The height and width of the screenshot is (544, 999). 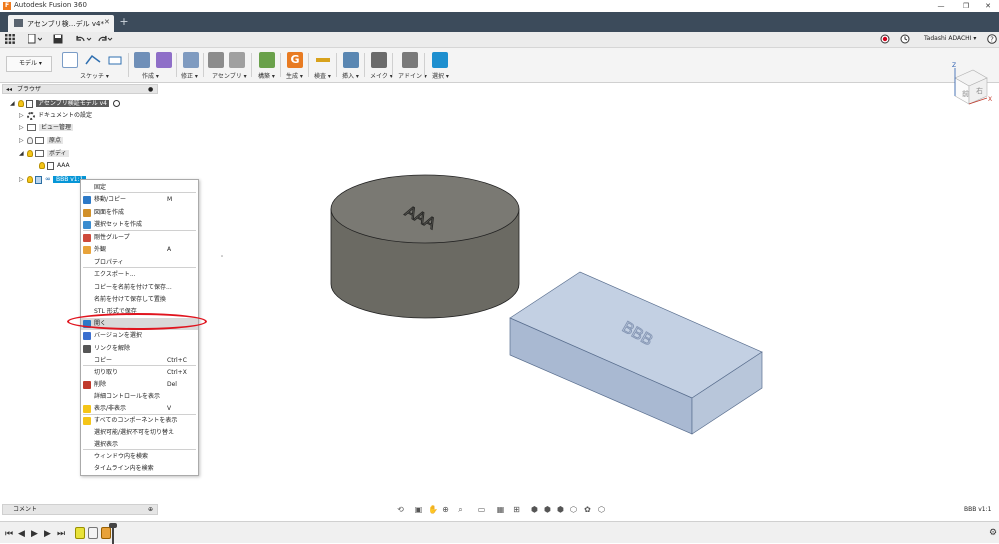 What do you see at coordinates (978, 509) in the screenshot?
I see `selection-status-text: BBB v1:1` at bounding box center [978, 509].